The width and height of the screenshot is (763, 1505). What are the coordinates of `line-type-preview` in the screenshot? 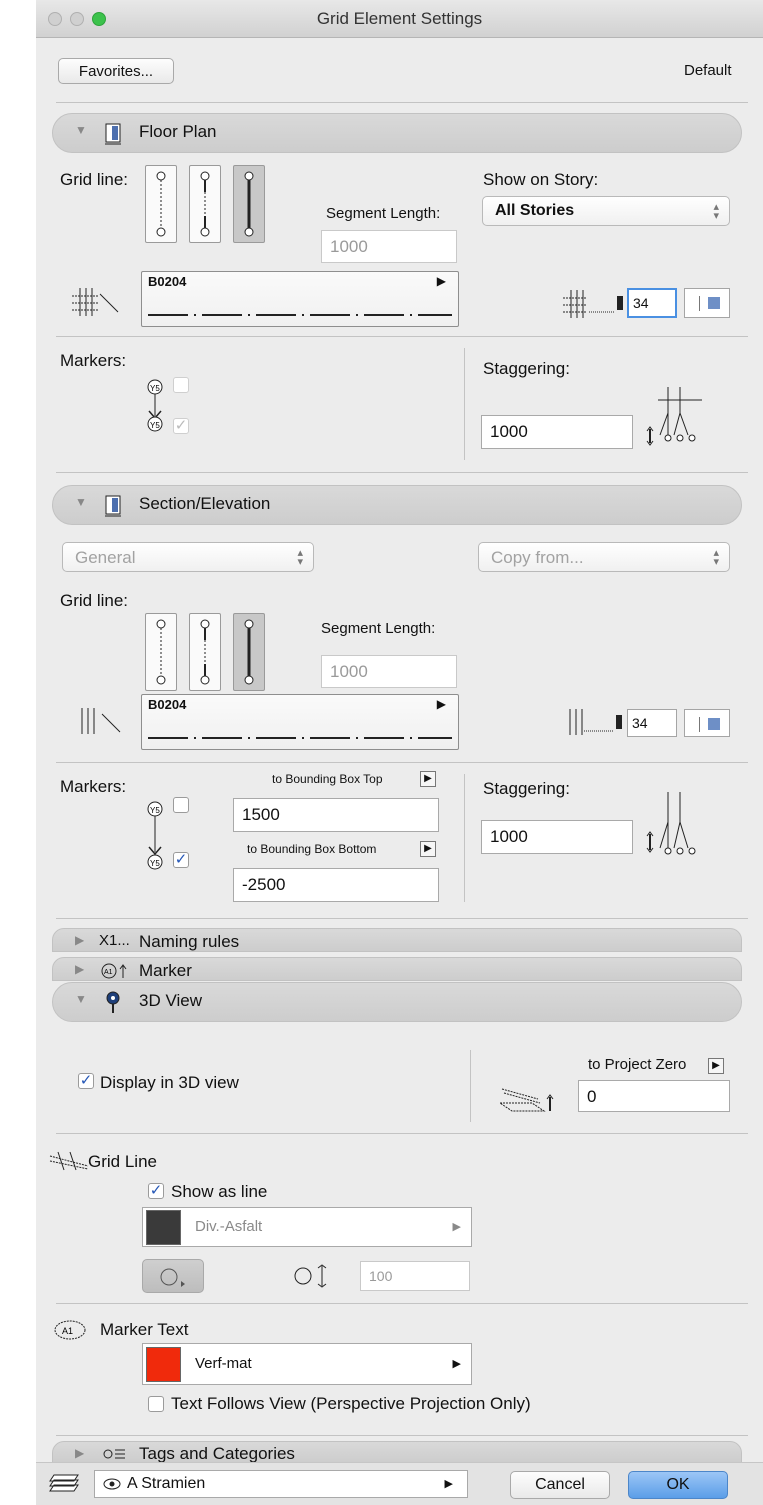 It's located at (300, 738).